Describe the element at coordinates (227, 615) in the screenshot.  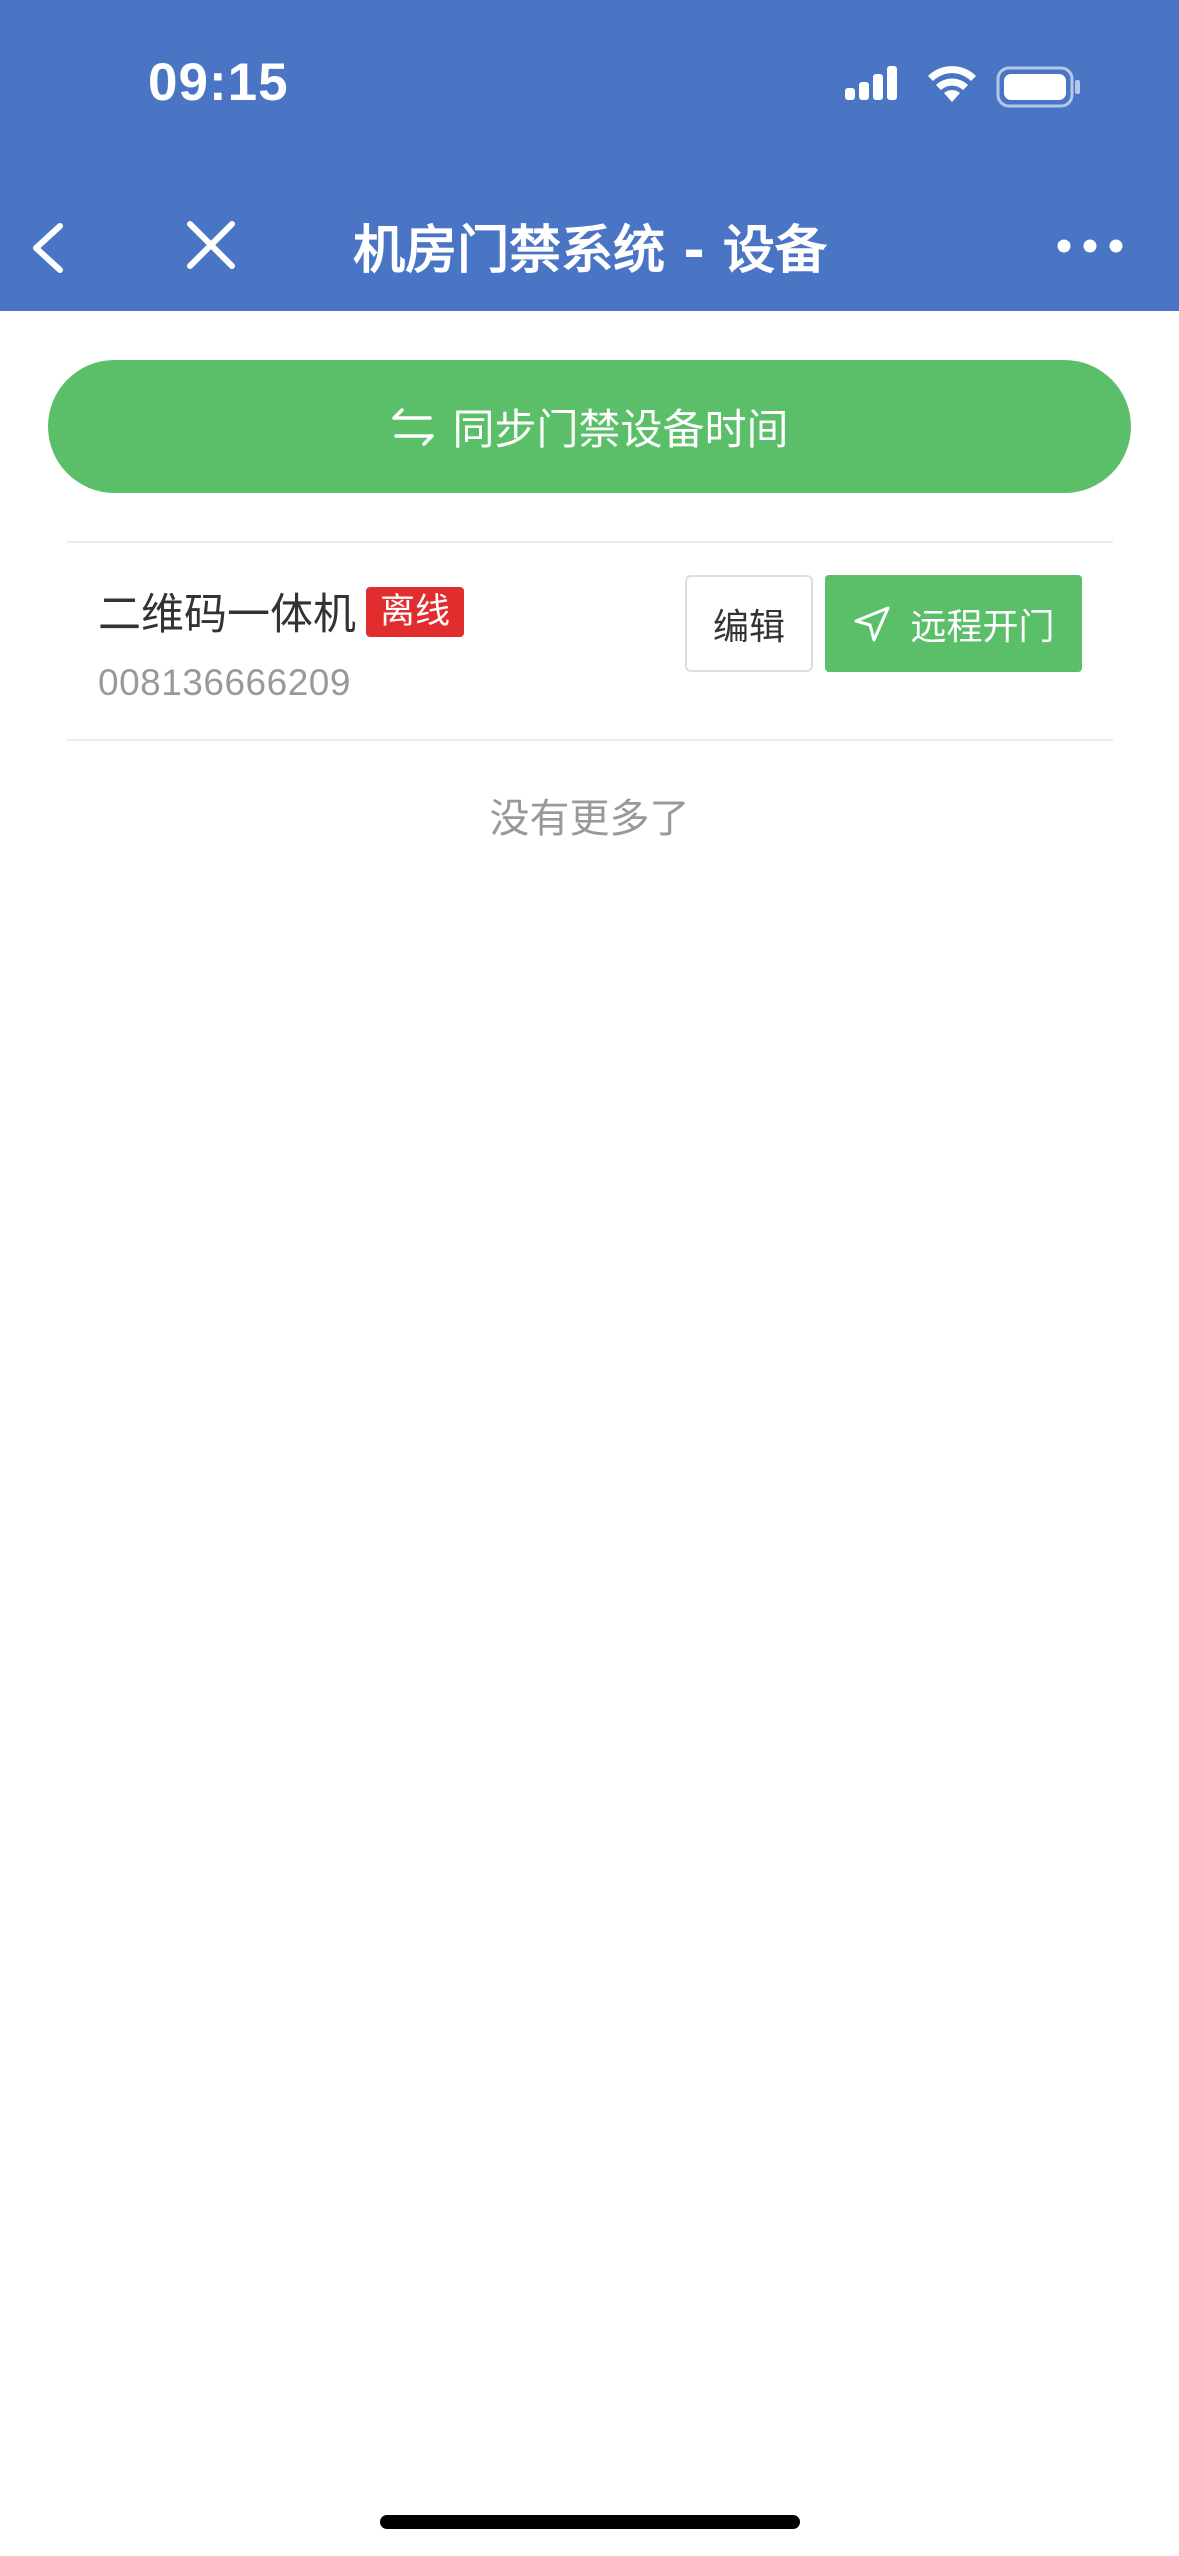
I see `device-name: 二维码一体机` at that location.